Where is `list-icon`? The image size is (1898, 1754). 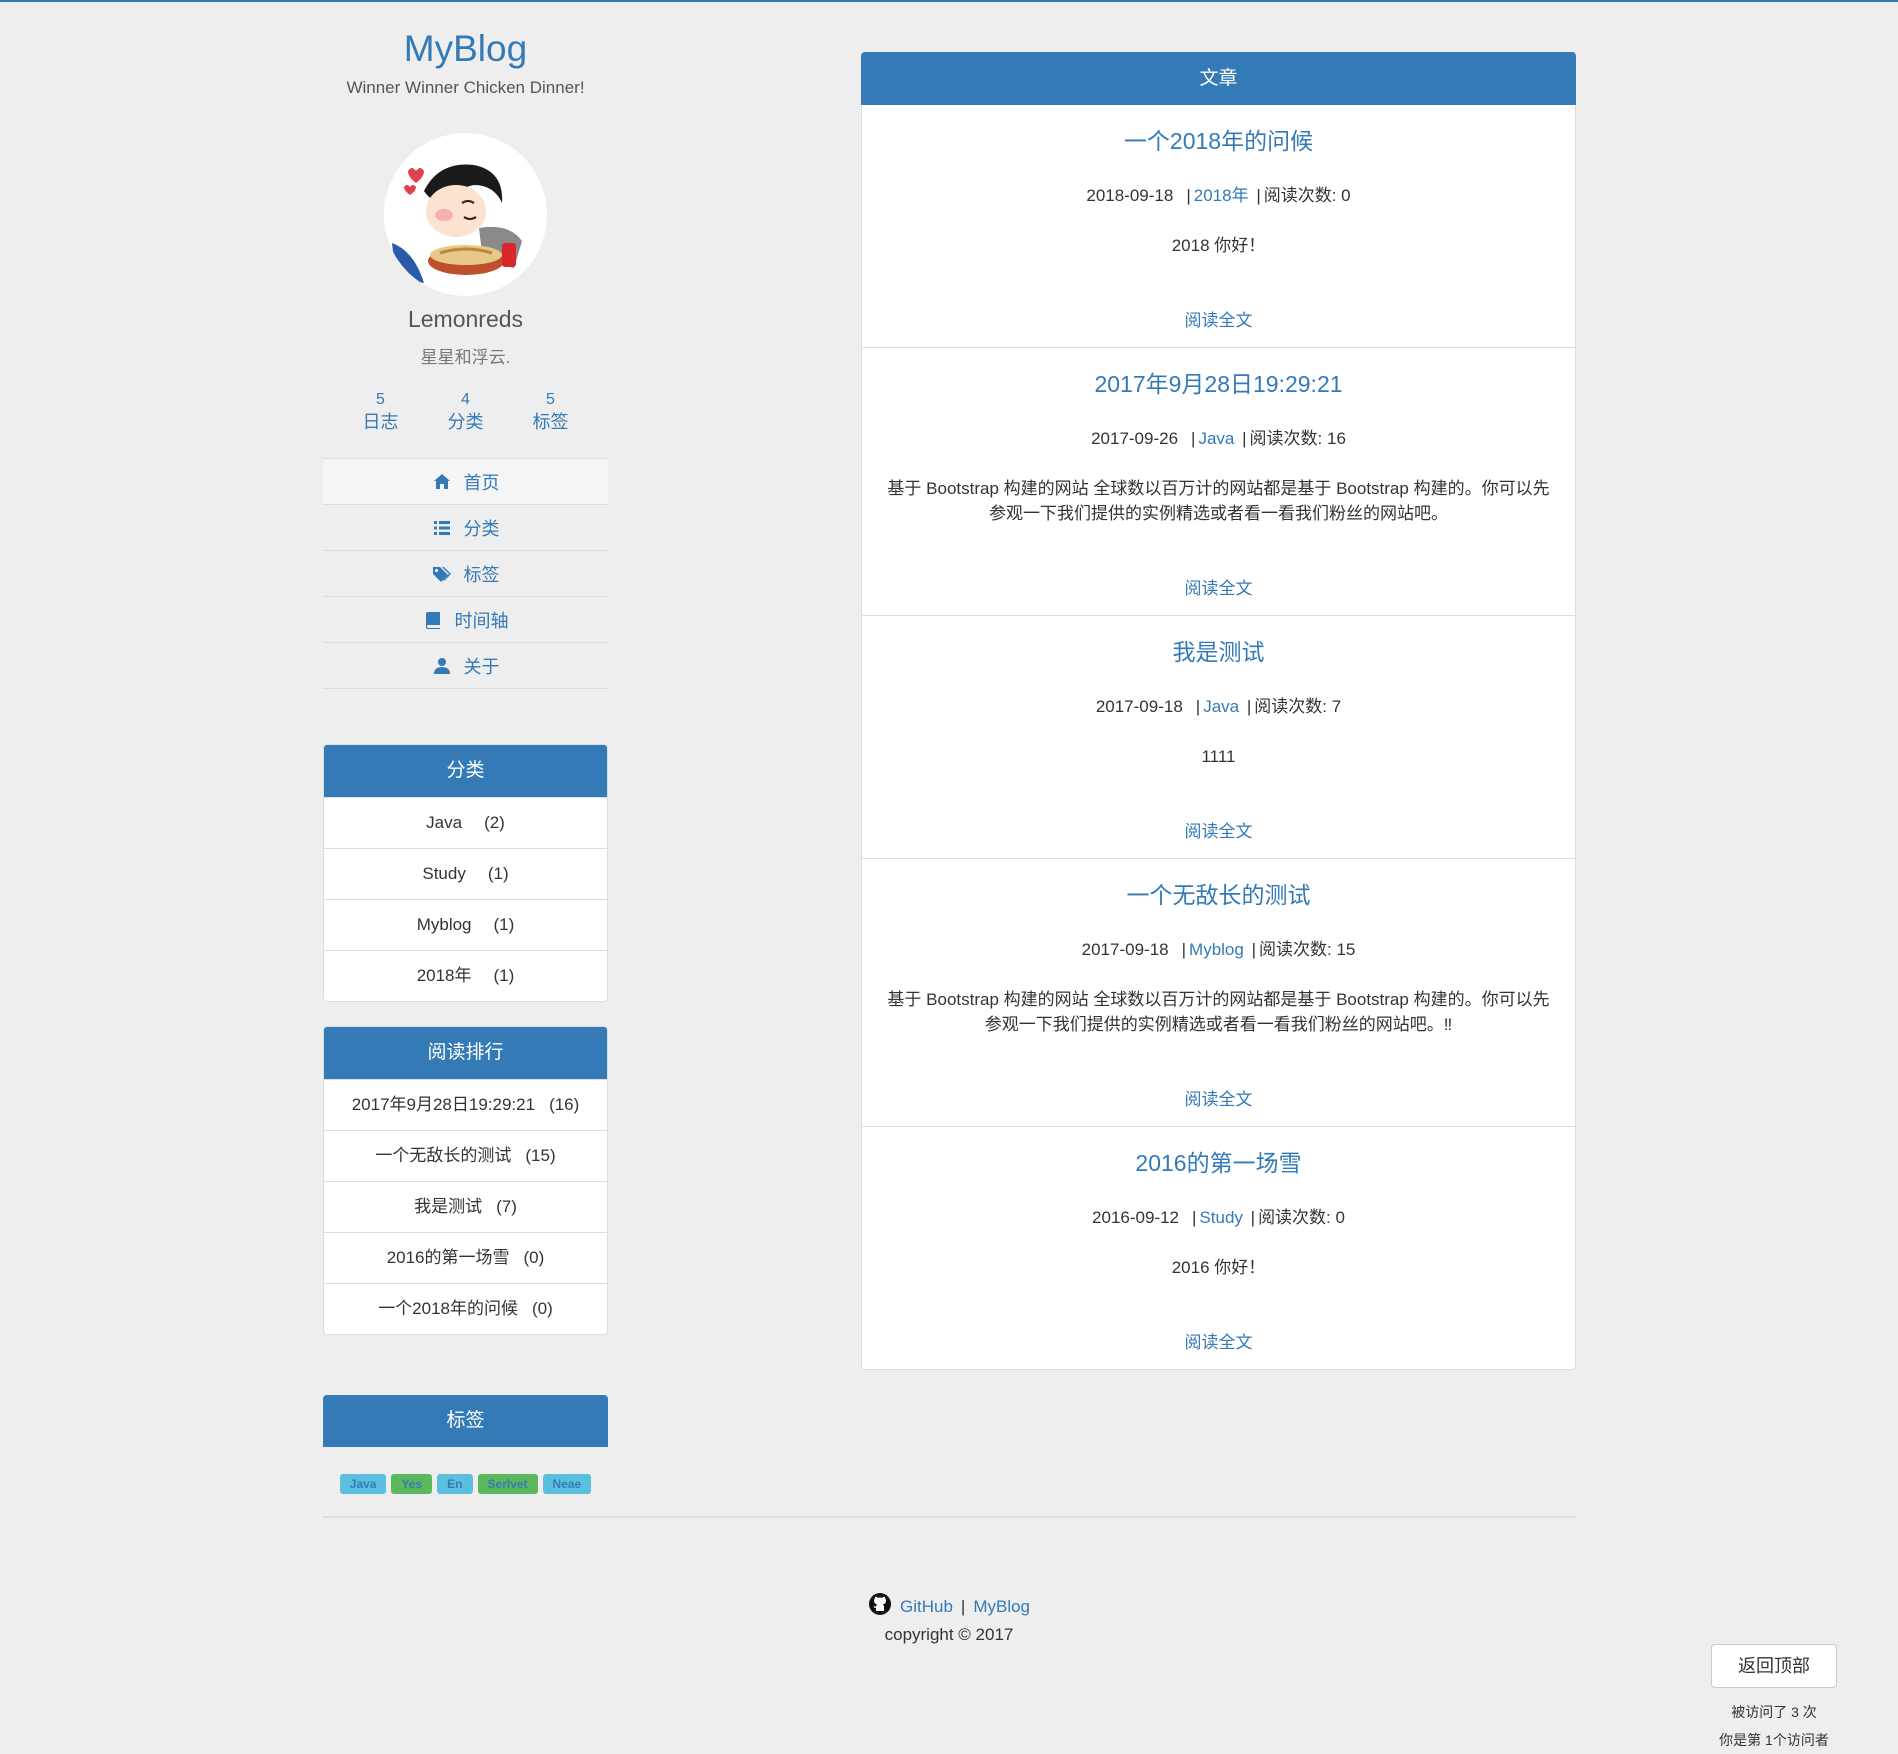 list-icon is located at coordinates (442, 528).